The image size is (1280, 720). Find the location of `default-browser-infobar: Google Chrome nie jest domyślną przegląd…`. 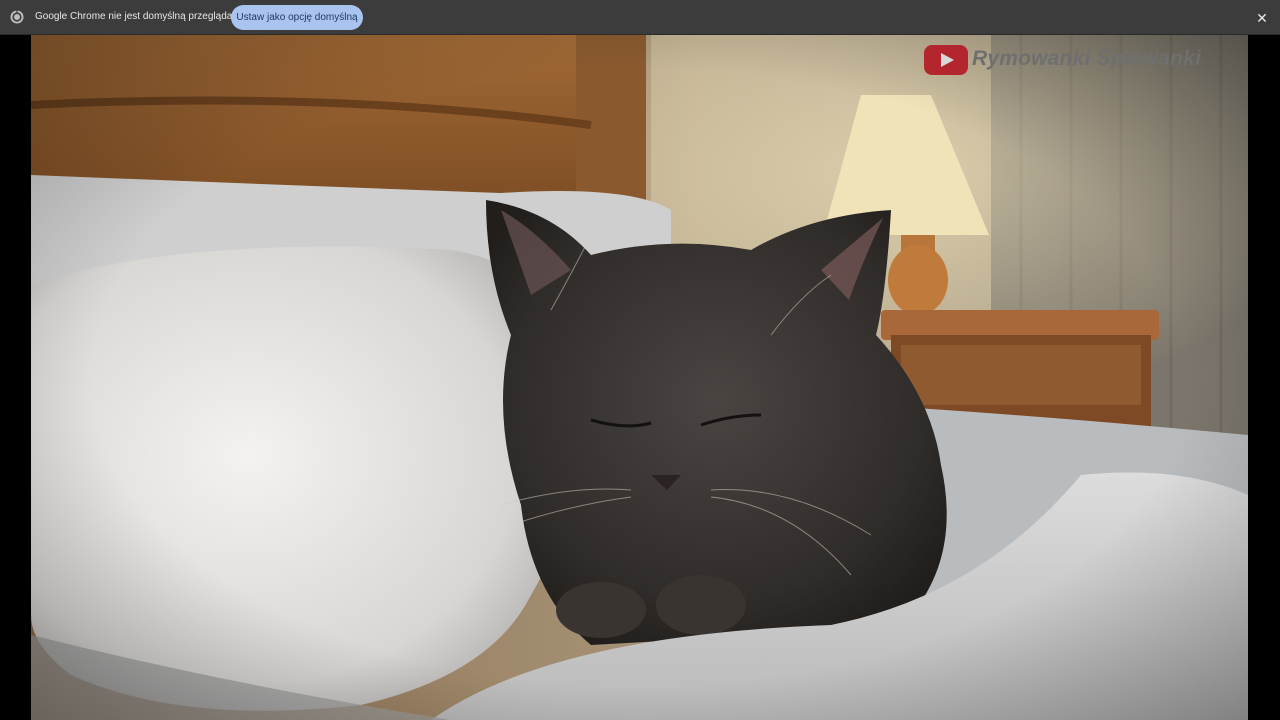

default-browser-infobar: Google Chrome nie jest domyślną przegląd… is located at coordinates (640, 17).